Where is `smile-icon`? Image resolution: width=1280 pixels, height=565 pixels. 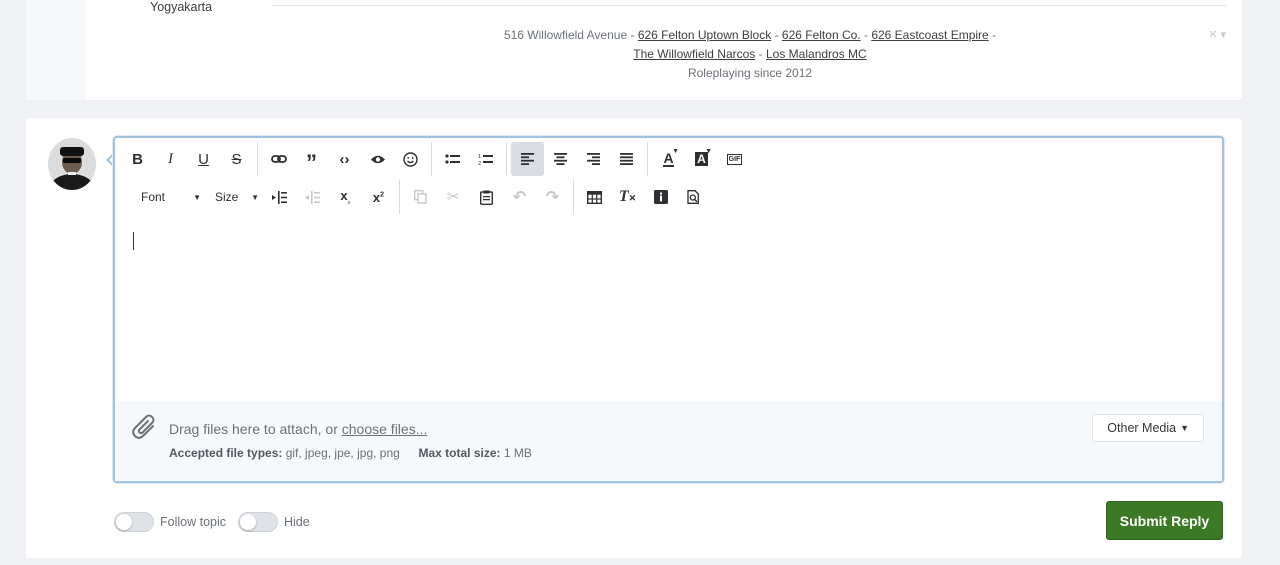
smile-icon is located at coordinates (410, 159).